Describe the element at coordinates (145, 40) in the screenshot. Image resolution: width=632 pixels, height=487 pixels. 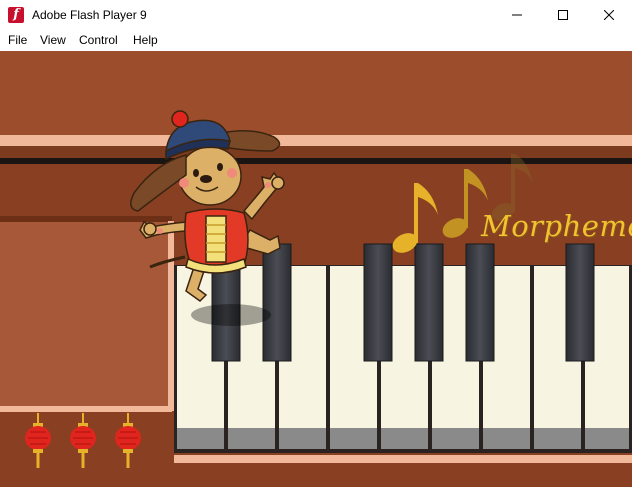
I see `menu-help: Help` at that location.